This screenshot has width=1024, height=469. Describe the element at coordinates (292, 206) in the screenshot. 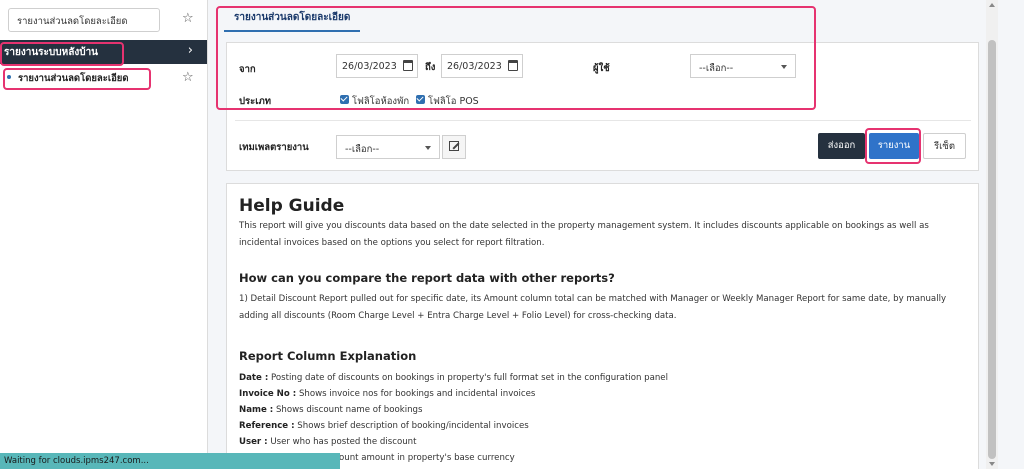

I see `help-title: Help Guide` at that location.